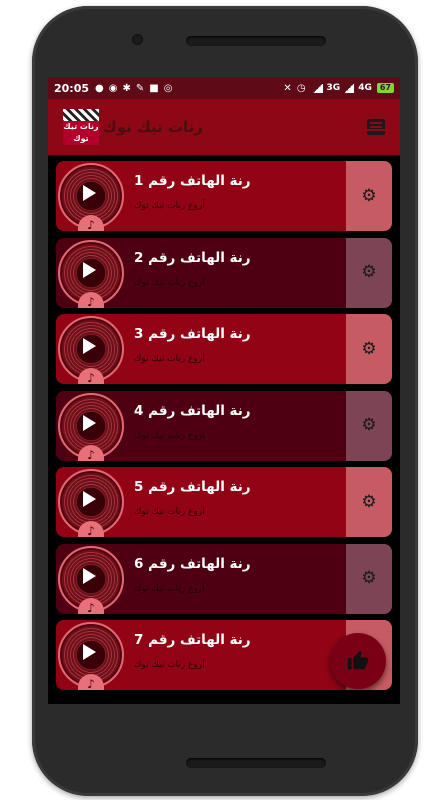 The height and width of the screenshot is (800, 448). I want to click on app-bar: رنات تيك توك رنات تيك توك, so click(224, 127).